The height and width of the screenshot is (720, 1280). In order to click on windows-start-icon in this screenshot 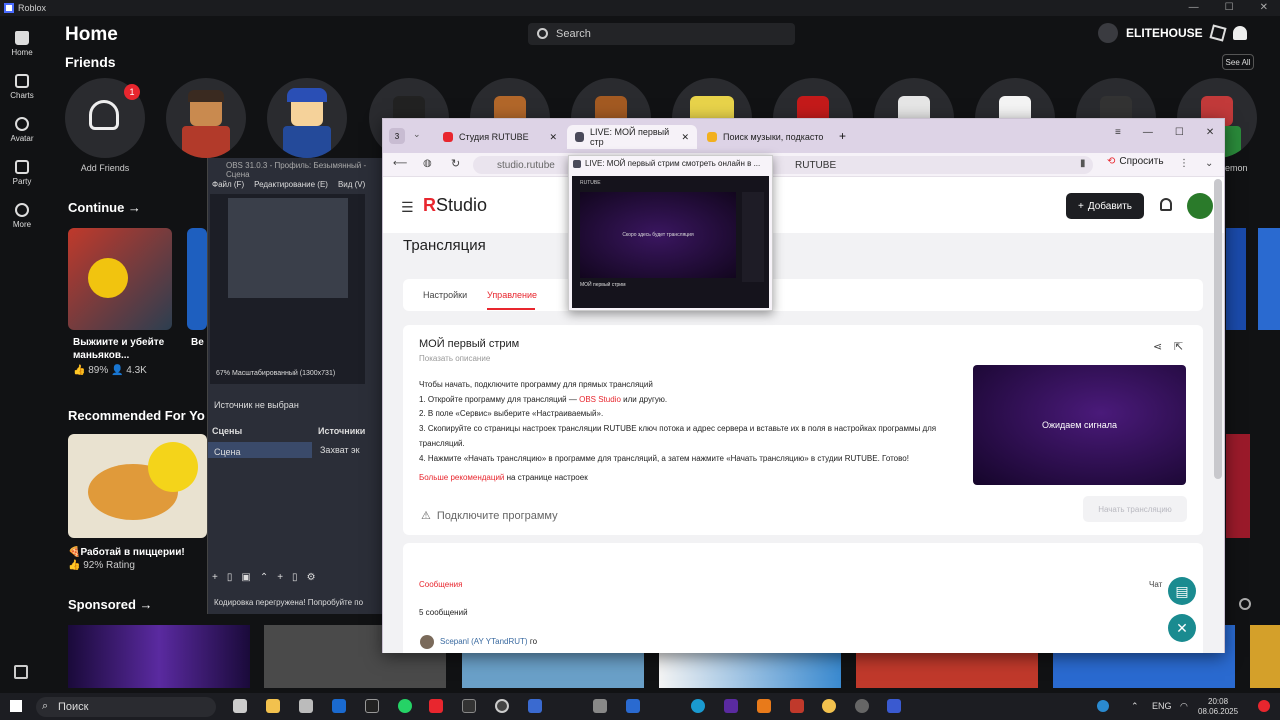, I will do `click(16, 706)`.